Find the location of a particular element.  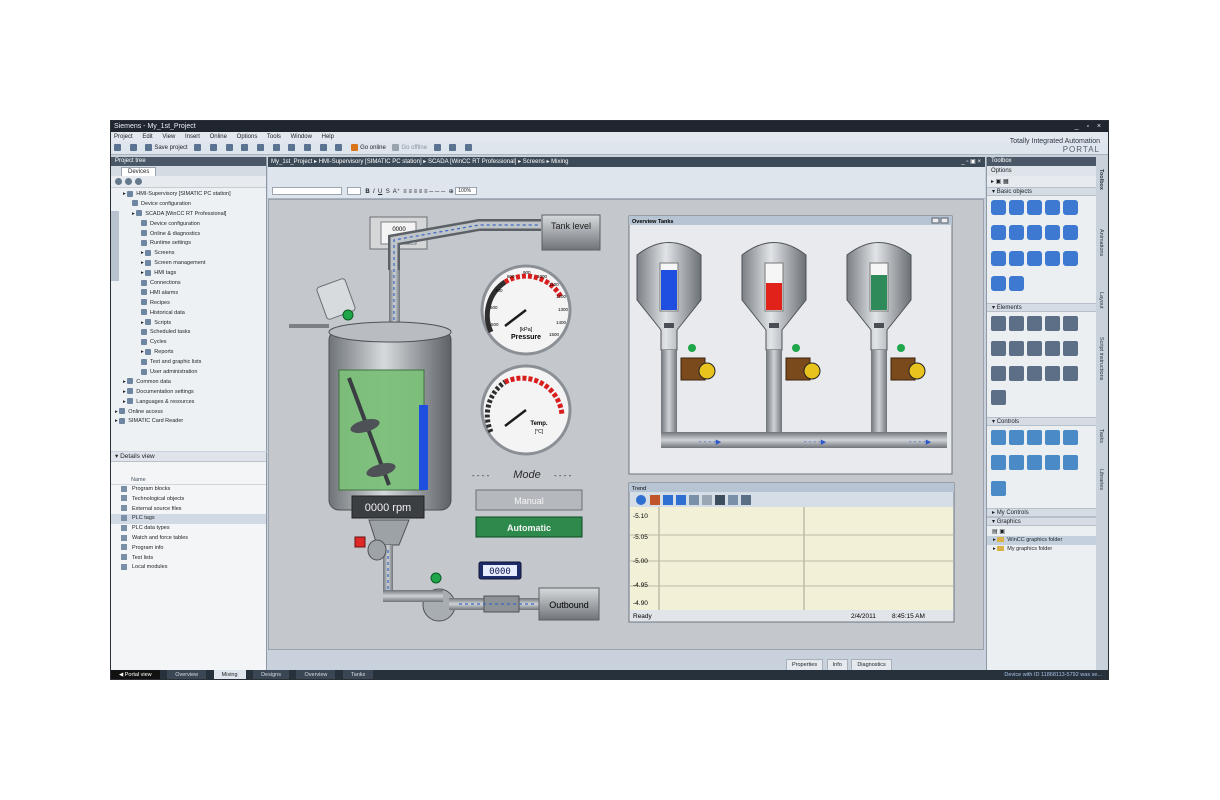

bold-button: B is located at coordinates (367, 192).